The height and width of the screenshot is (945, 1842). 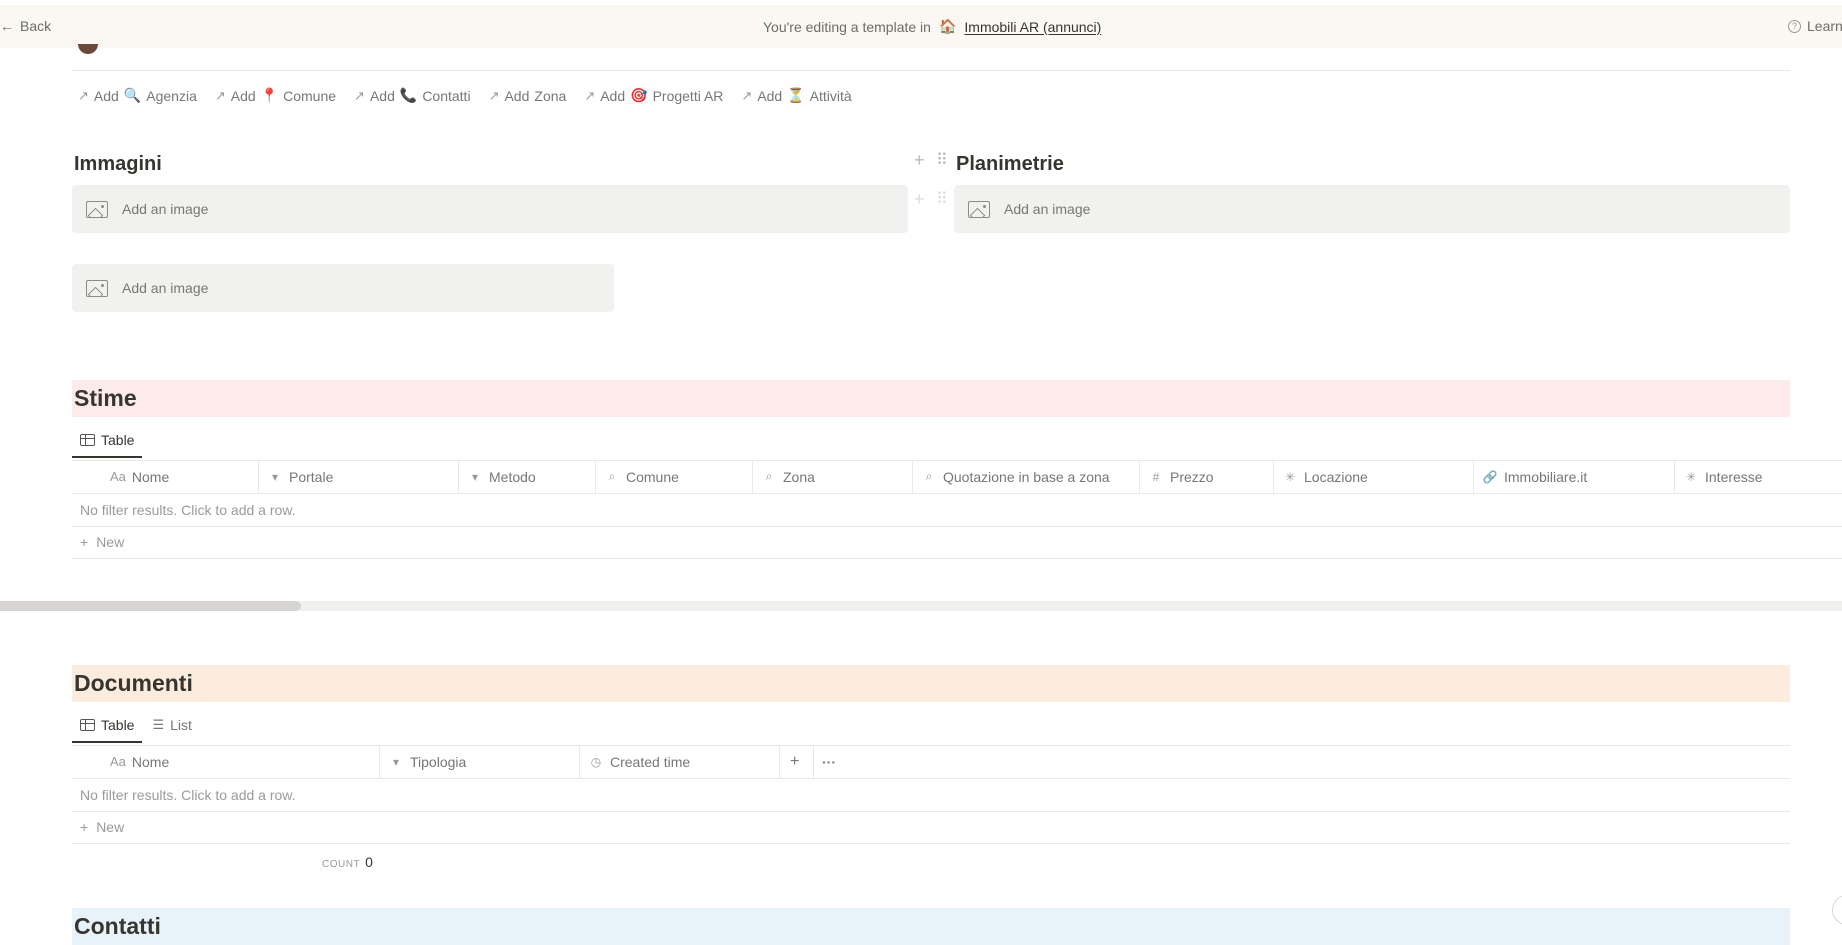 What do you see at coordinates (1290, 476) in the screenshot?
I see `formula-type-icon: ✳` at bounding box center [1290, 476].